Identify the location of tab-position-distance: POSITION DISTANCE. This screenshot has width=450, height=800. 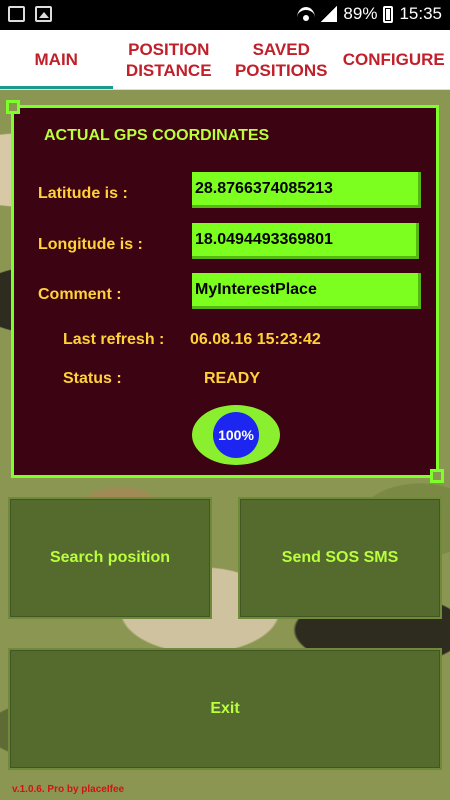
(169, 59).